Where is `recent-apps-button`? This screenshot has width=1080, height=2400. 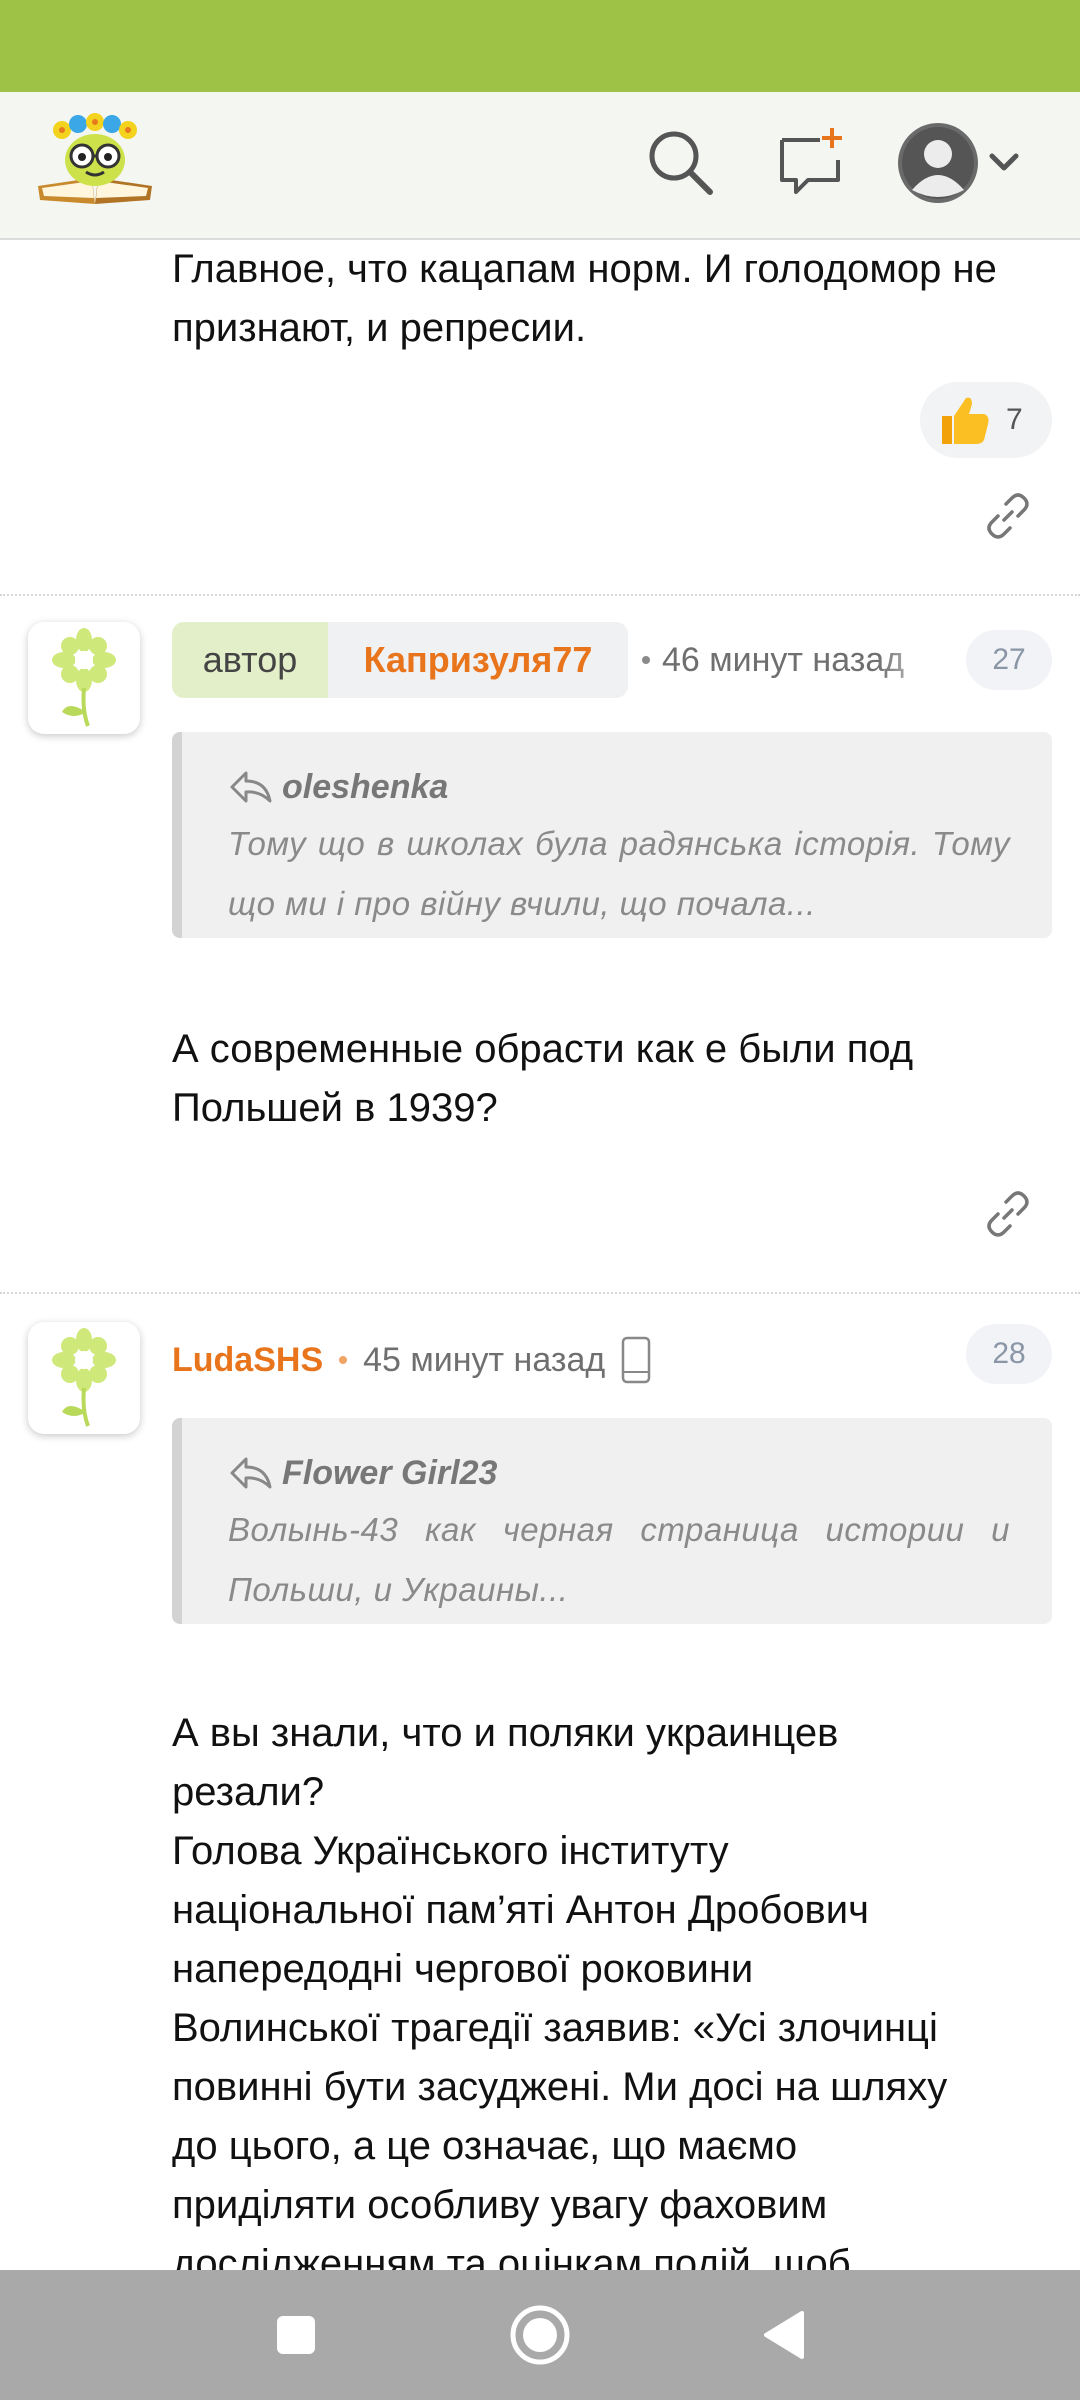
recent-apps-button is located at coordinates (296, 2335).